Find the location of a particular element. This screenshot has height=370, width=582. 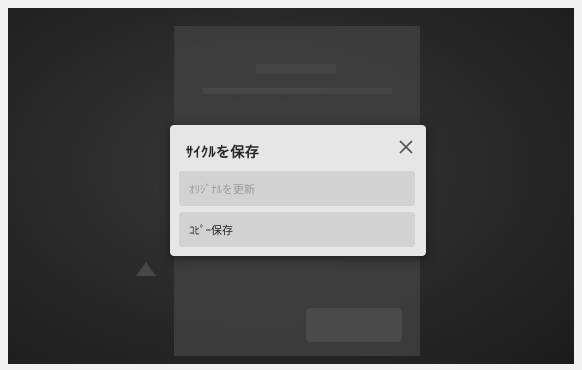

background-warning-icon is located at coordinates (146, 269).